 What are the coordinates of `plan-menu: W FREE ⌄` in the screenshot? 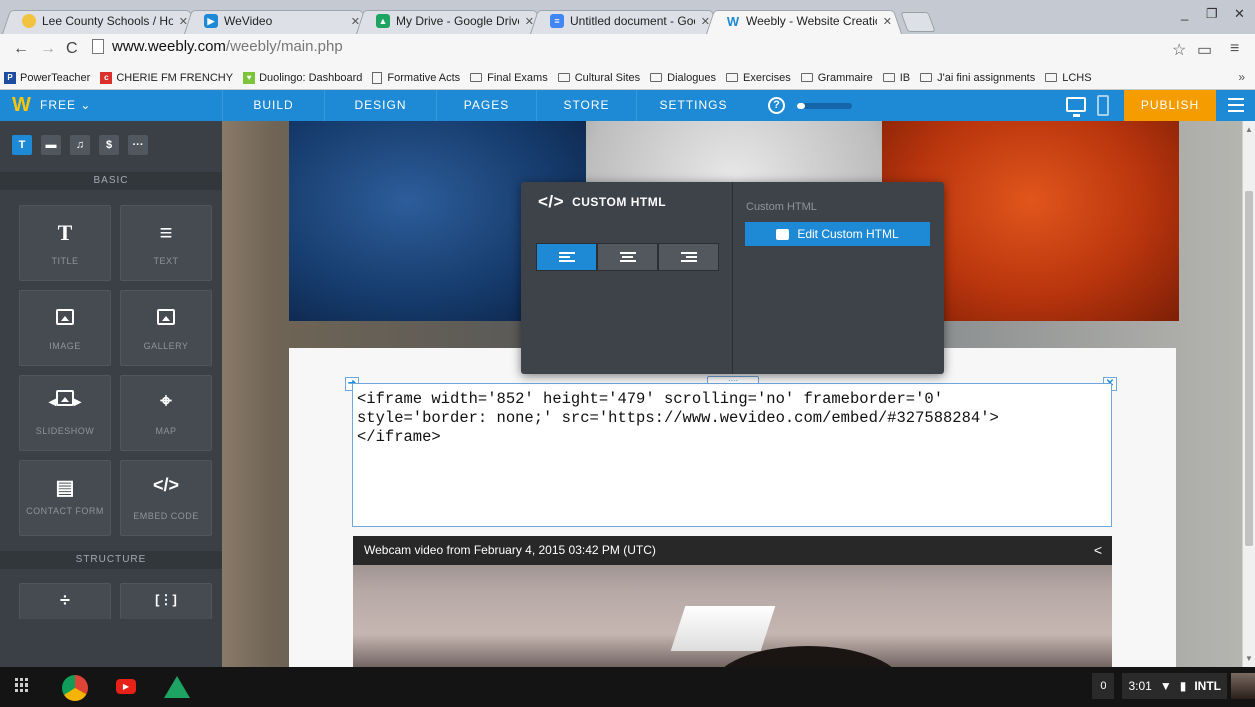 It's located at (111, 105).